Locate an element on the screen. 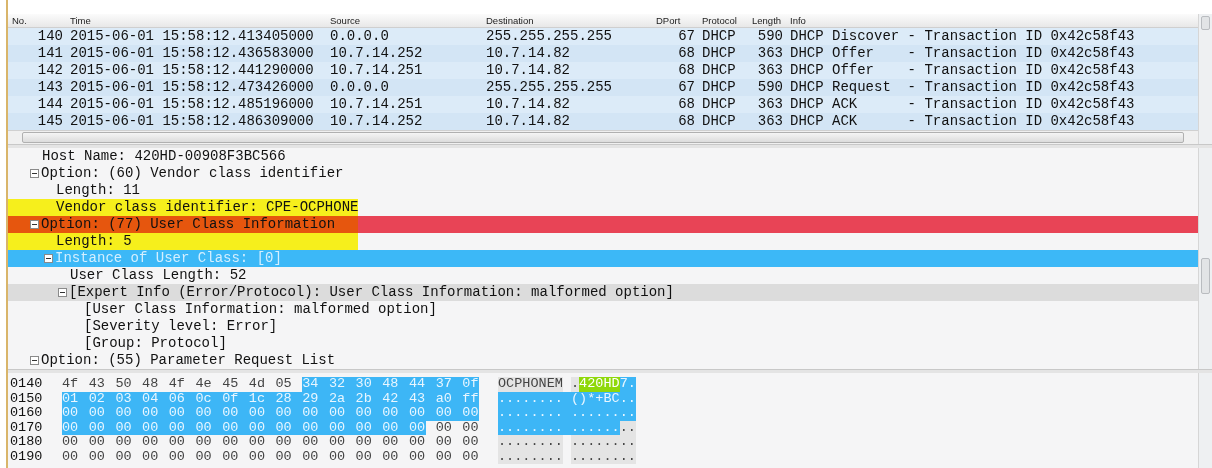 Image resolution: width=1212 pixels, height=468 pixels. ascii-char: ) is located at coordinates (583, 398).